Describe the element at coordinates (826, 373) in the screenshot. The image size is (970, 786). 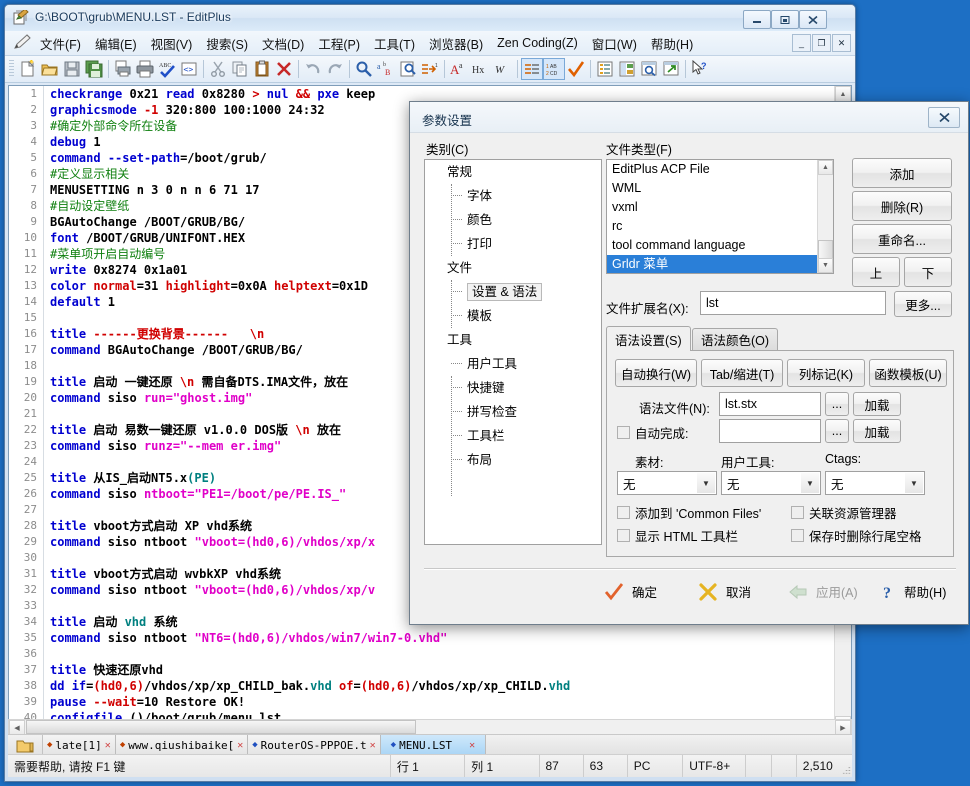
I see `column-marker-button: 列标记(K)` at that location.